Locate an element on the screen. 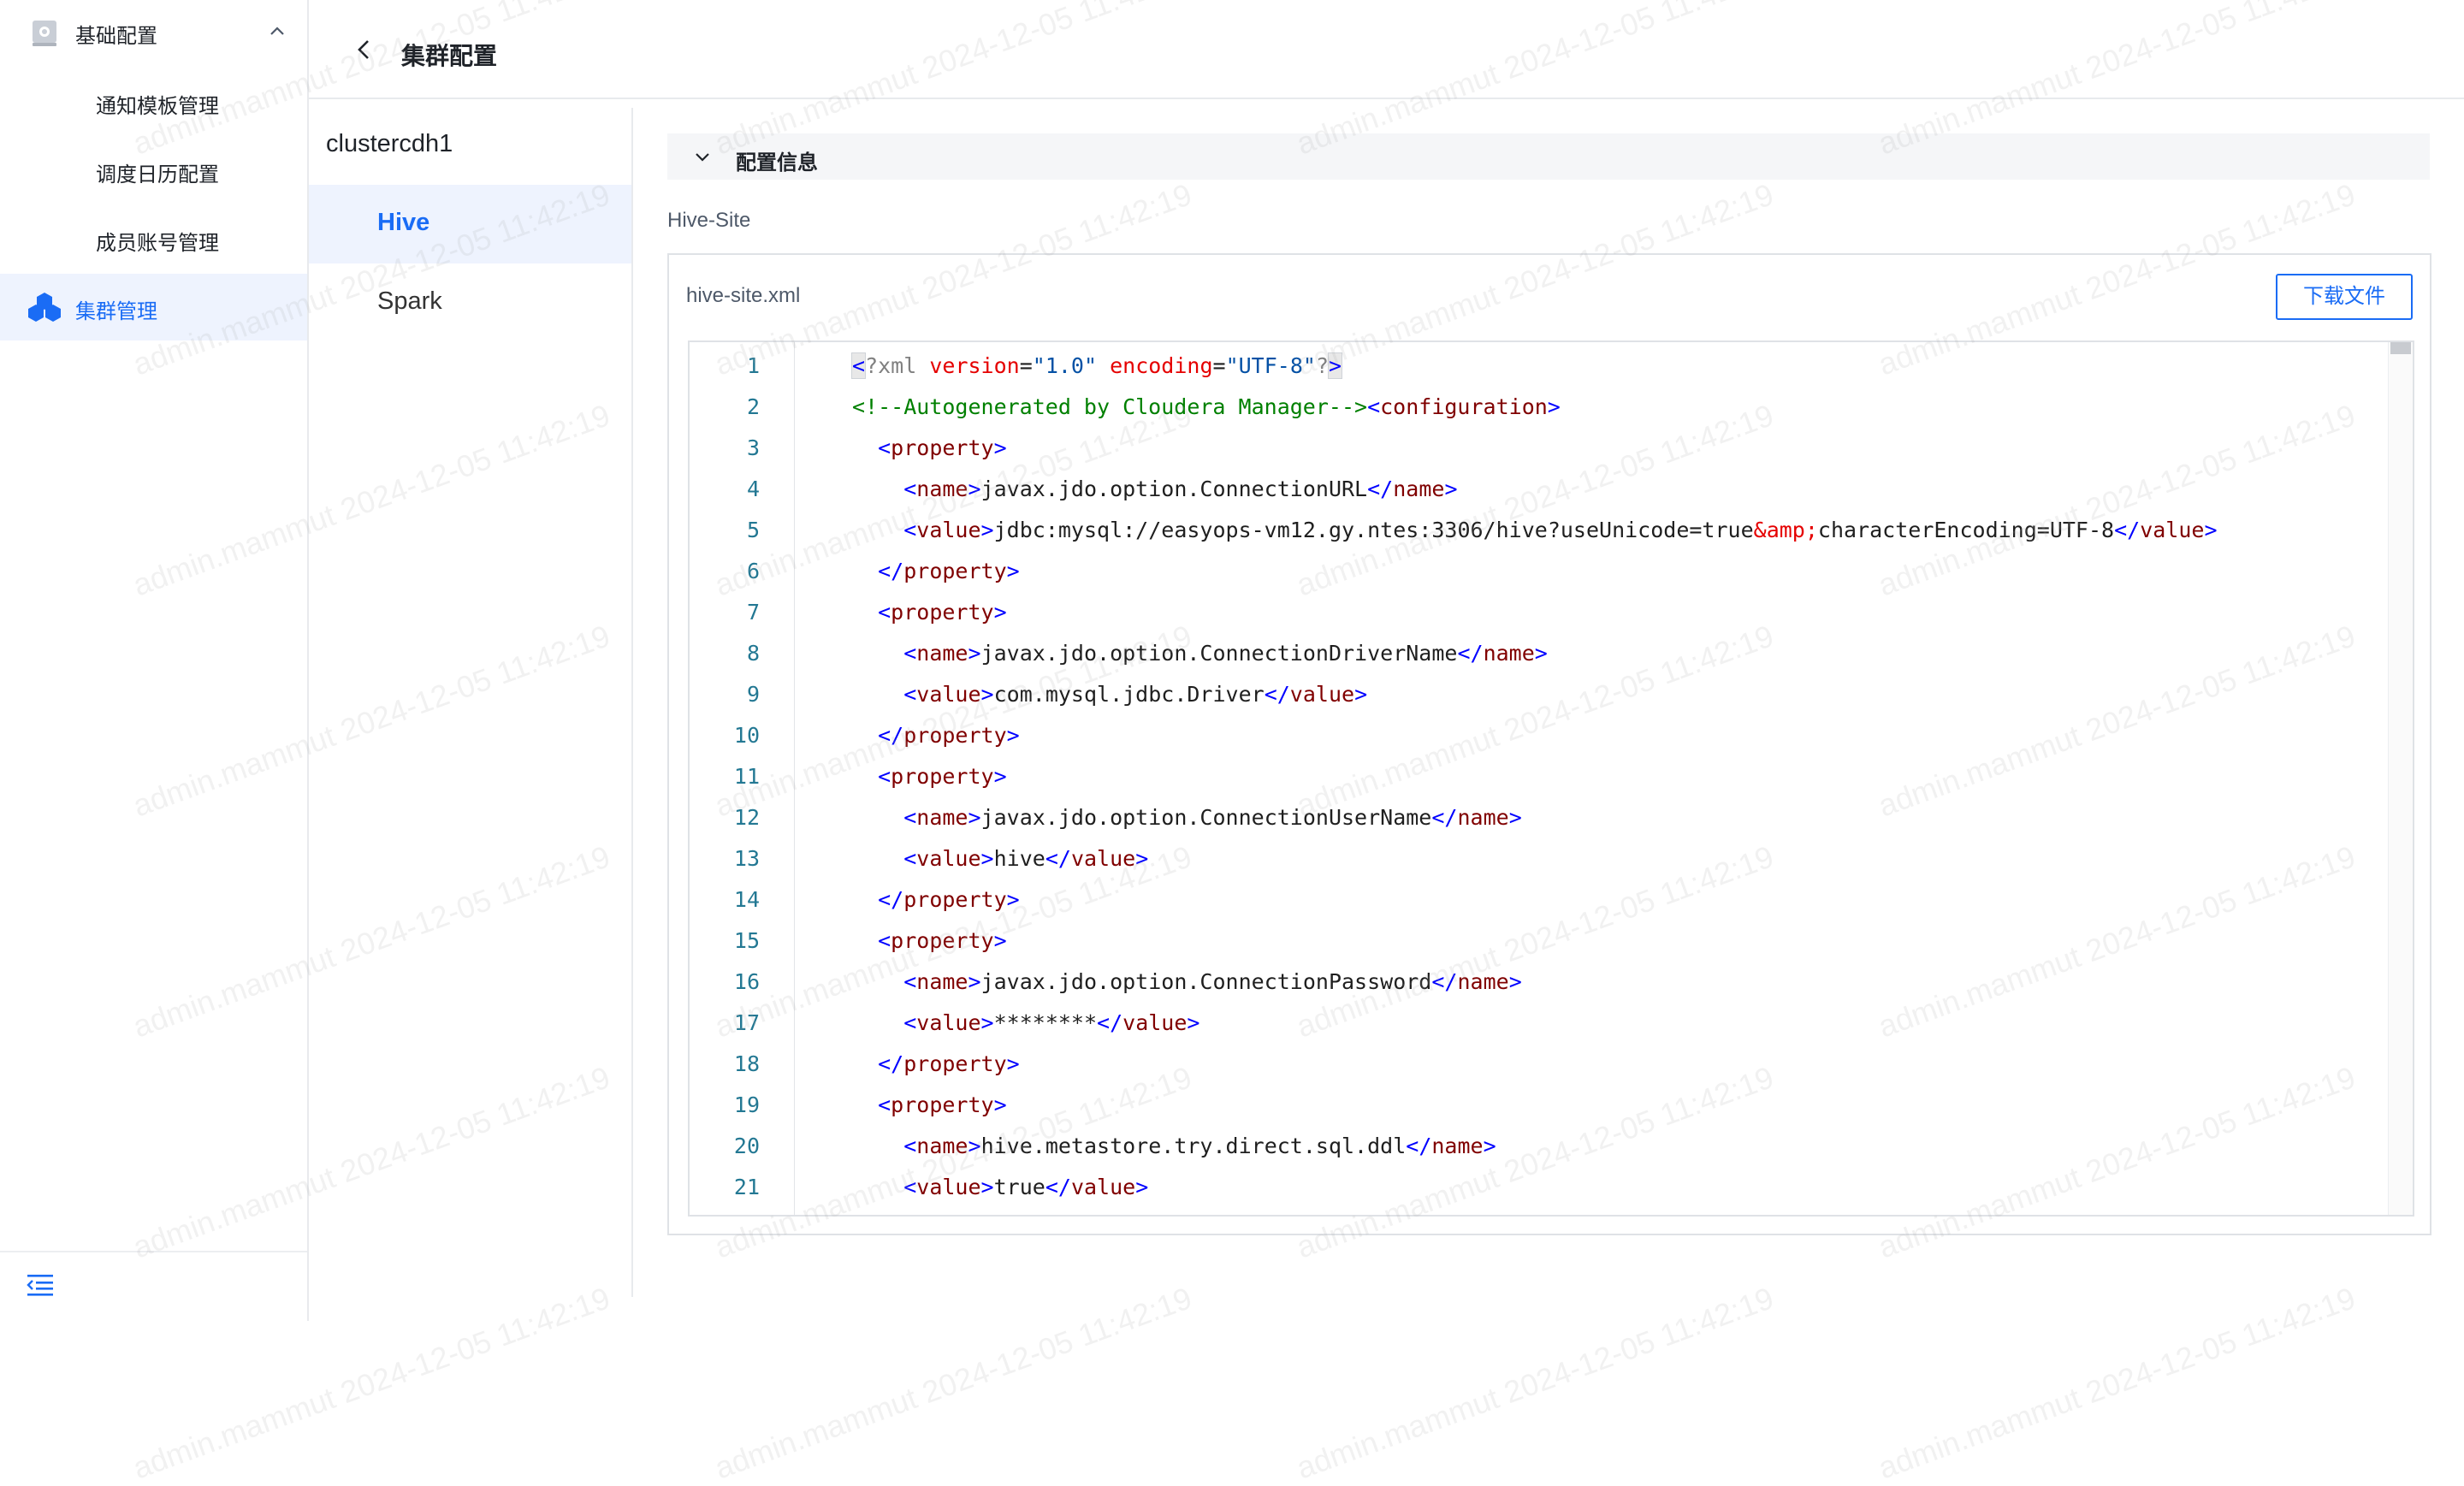  service-tab-hive: Hive is located at coordinates (470, 224).